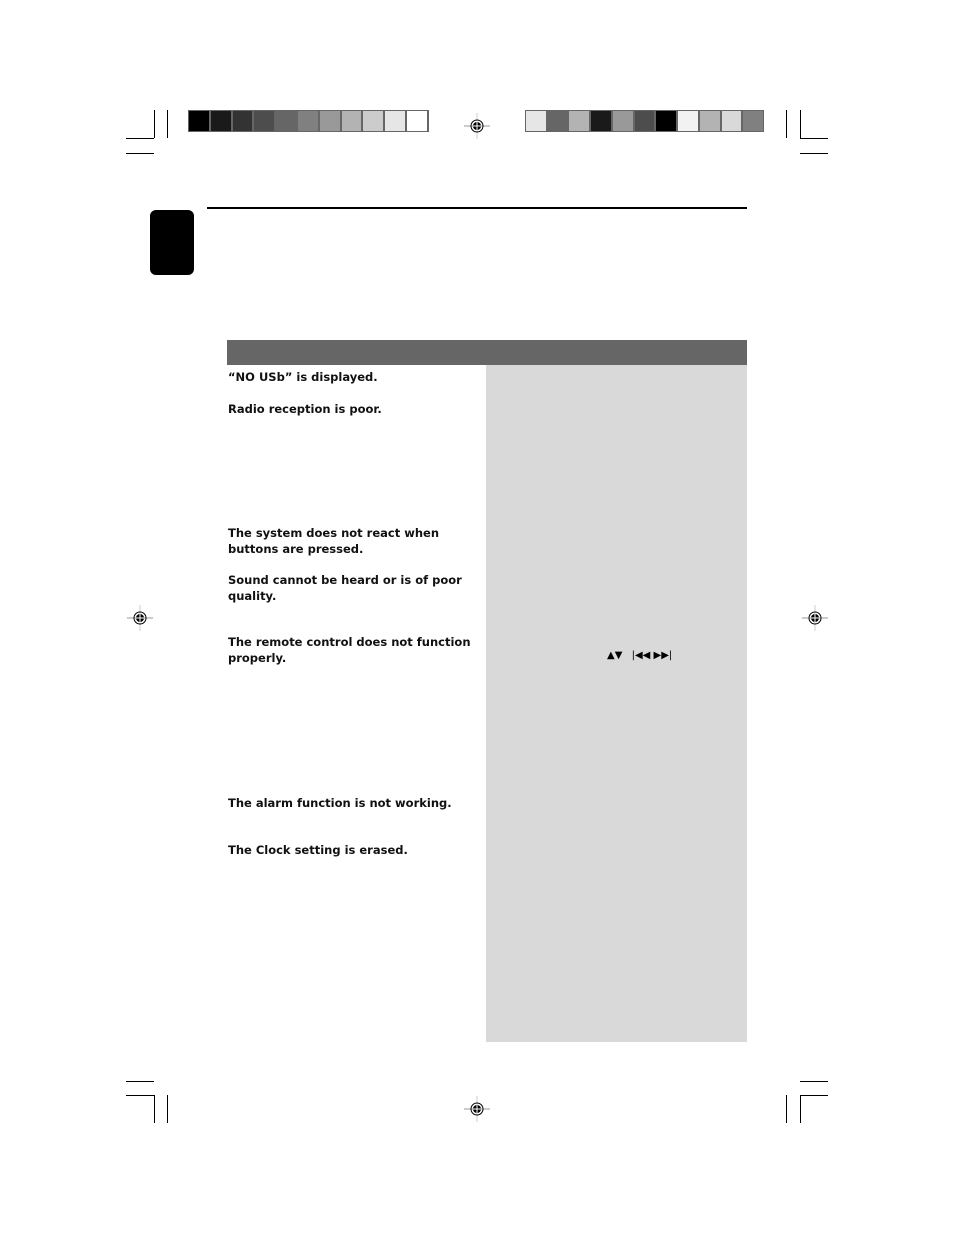 This screenshot has width=954, height=1235. I want to click on color-calibration-bar-left, so click(308, 121).